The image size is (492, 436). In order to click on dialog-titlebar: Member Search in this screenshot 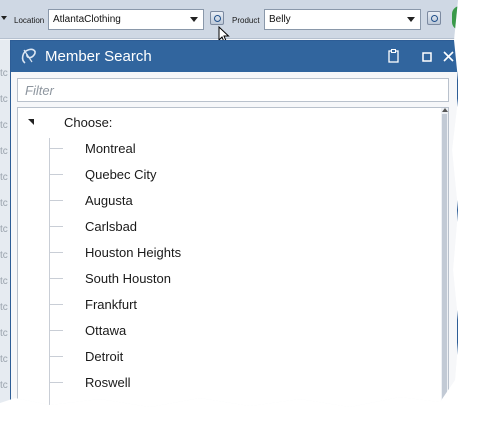, I will do `click(234, 56)`.